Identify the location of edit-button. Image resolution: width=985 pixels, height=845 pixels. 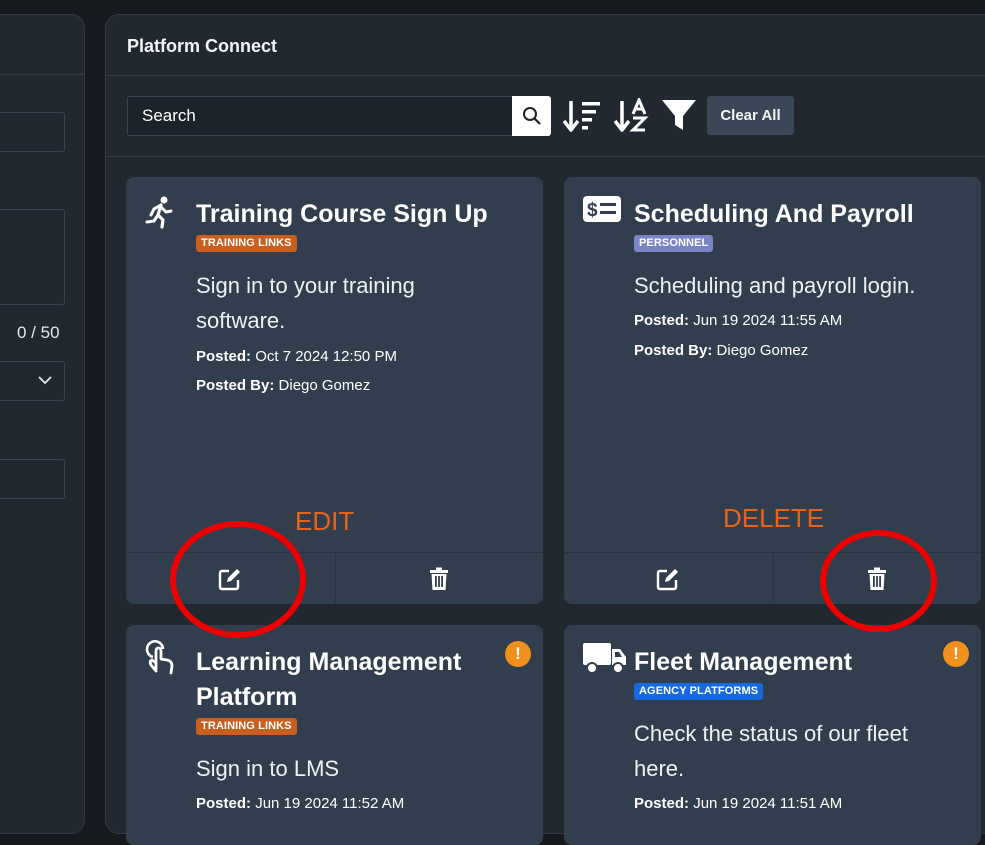
(668, 579).